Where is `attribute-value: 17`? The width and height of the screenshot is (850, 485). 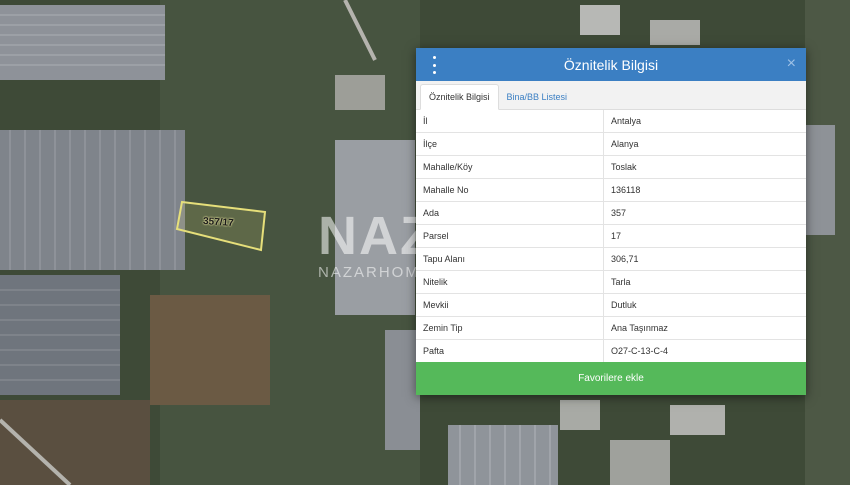
attribute-value: 17 is located at coordinates (704, 236).